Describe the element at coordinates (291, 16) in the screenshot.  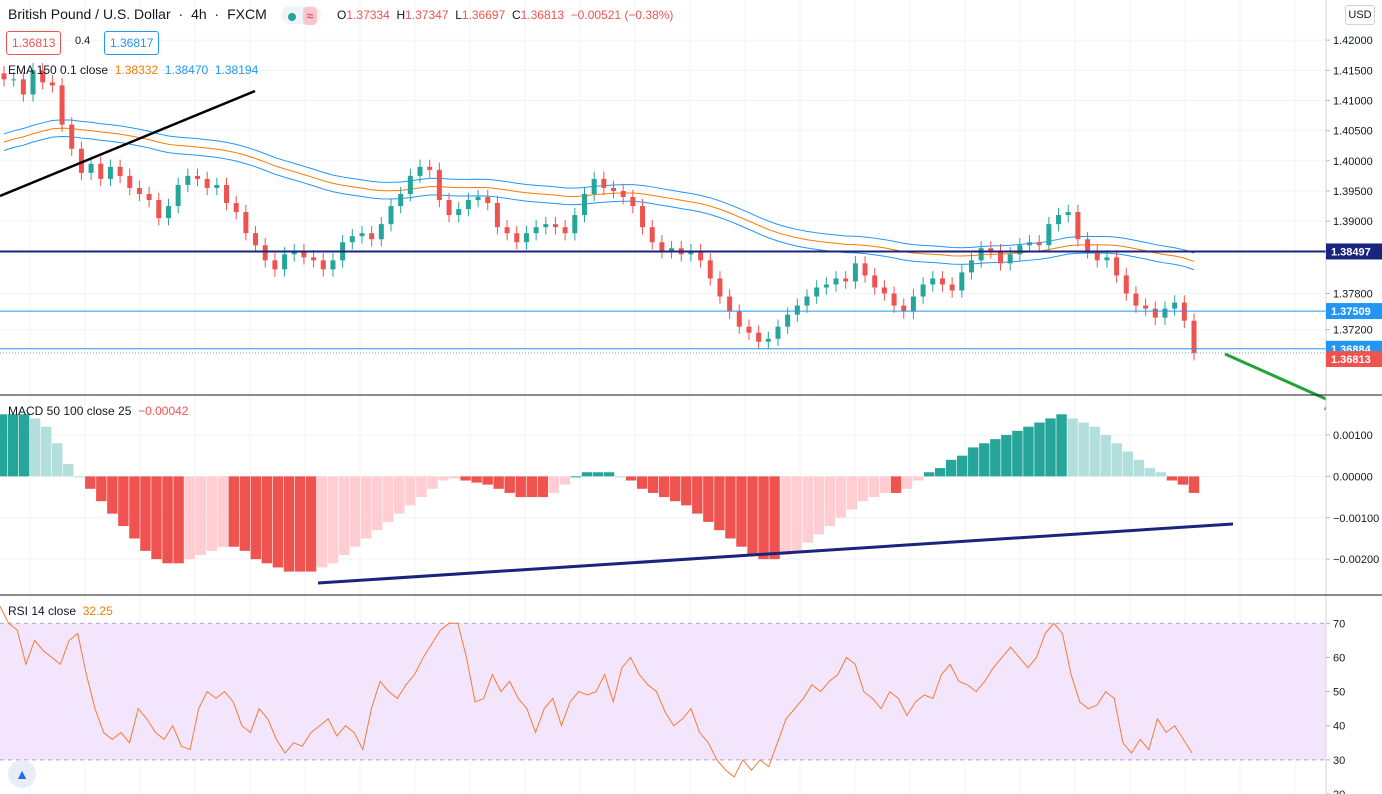
I see `market-open-icon` at that location.